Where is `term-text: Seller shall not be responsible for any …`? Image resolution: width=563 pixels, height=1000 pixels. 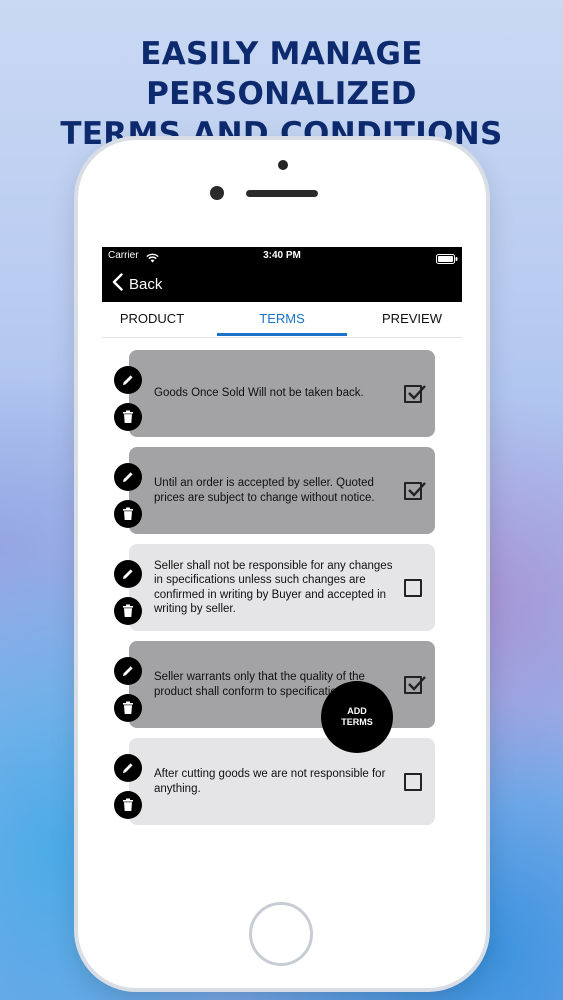
term-text: Seller shall not be responsible for any … is located at coordinates (273, 587).